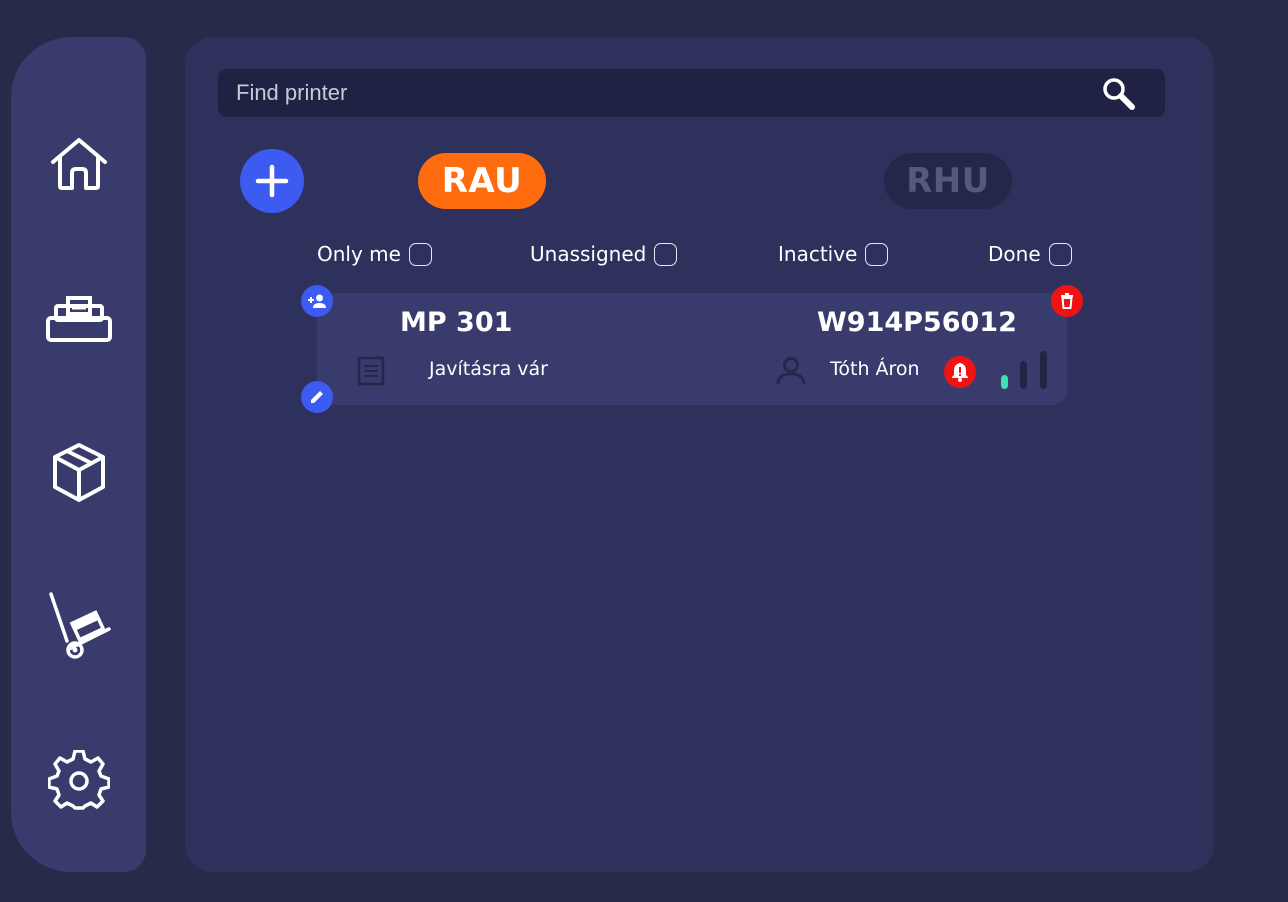 This screenshot has width=1288, height=902. I want to click on gear-icon, so click(78, 780).